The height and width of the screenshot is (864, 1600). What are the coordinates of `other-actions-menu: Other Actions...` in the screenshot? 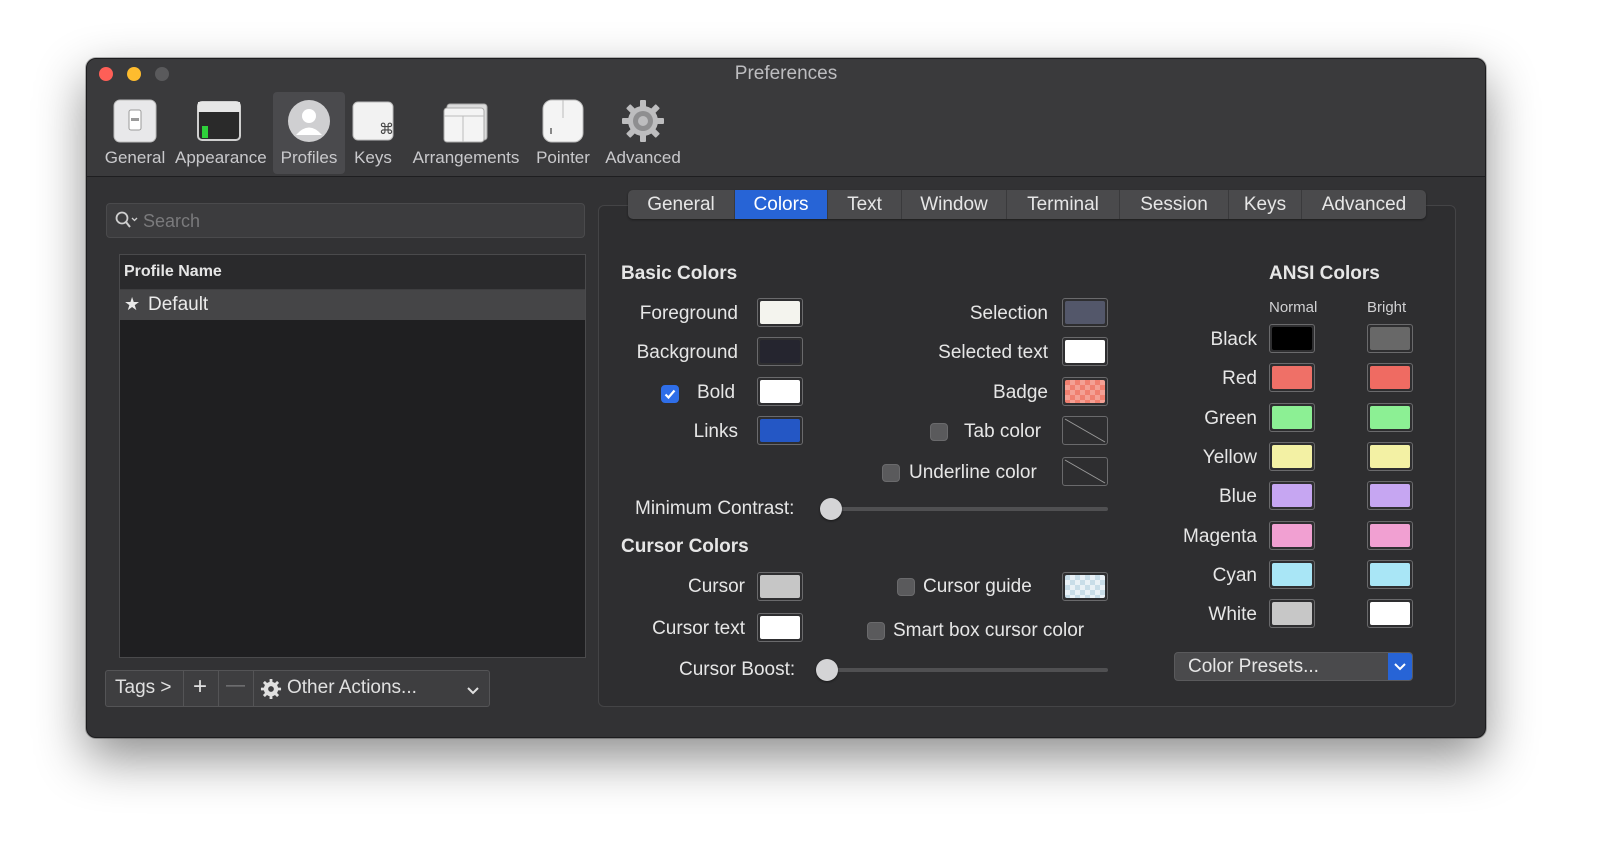 It's located at (371, 688).